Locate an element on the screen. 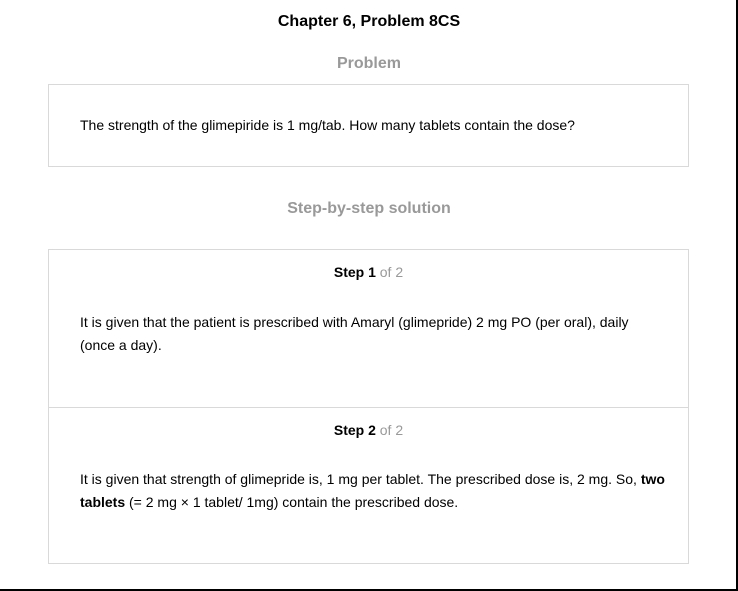  step-1-of-count: of 2 is located at coordinates (389, 272).